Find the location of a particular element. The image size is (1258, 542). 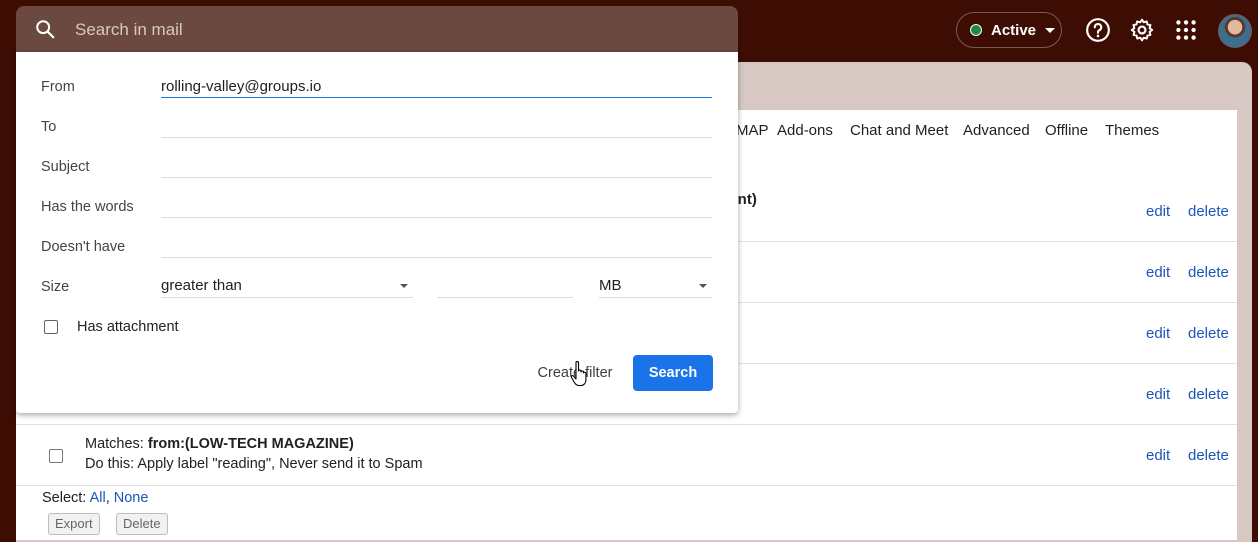

avatar is located at coordinates (1235, 31).